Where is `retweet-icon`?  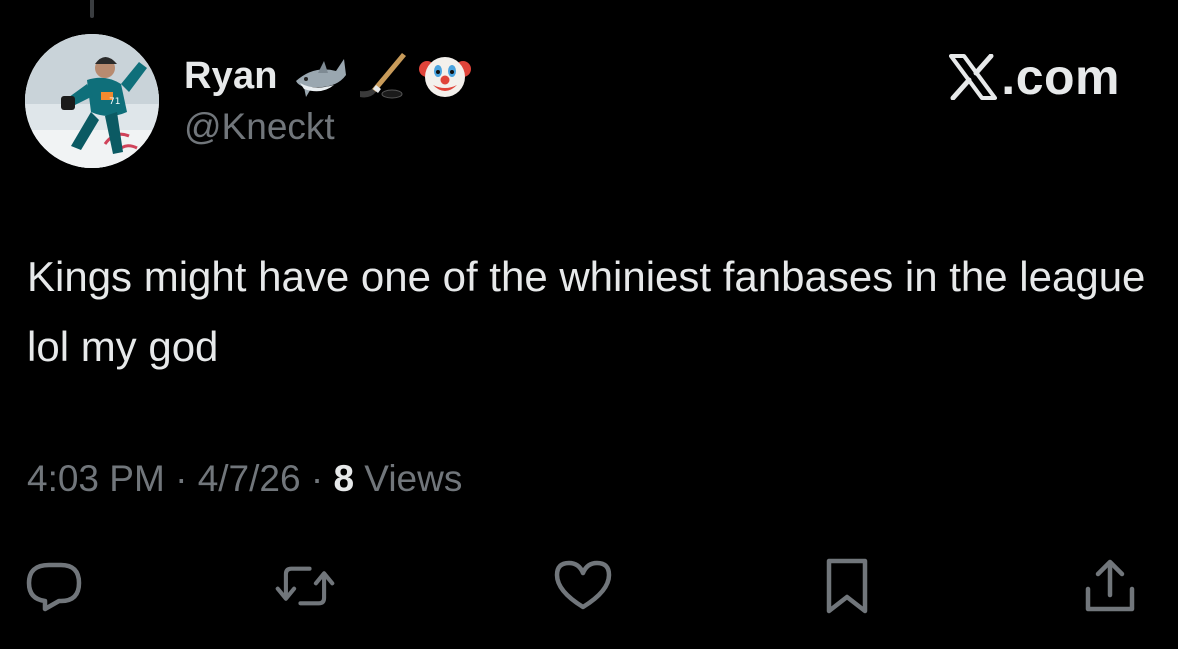 retweet-icon is located at coordinates (305, 586).